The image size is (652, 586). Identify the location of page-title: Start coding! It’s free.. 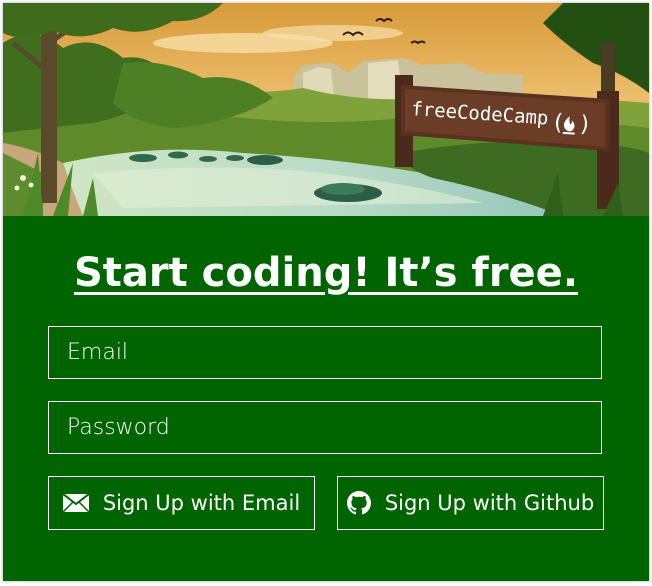
(326, 273).